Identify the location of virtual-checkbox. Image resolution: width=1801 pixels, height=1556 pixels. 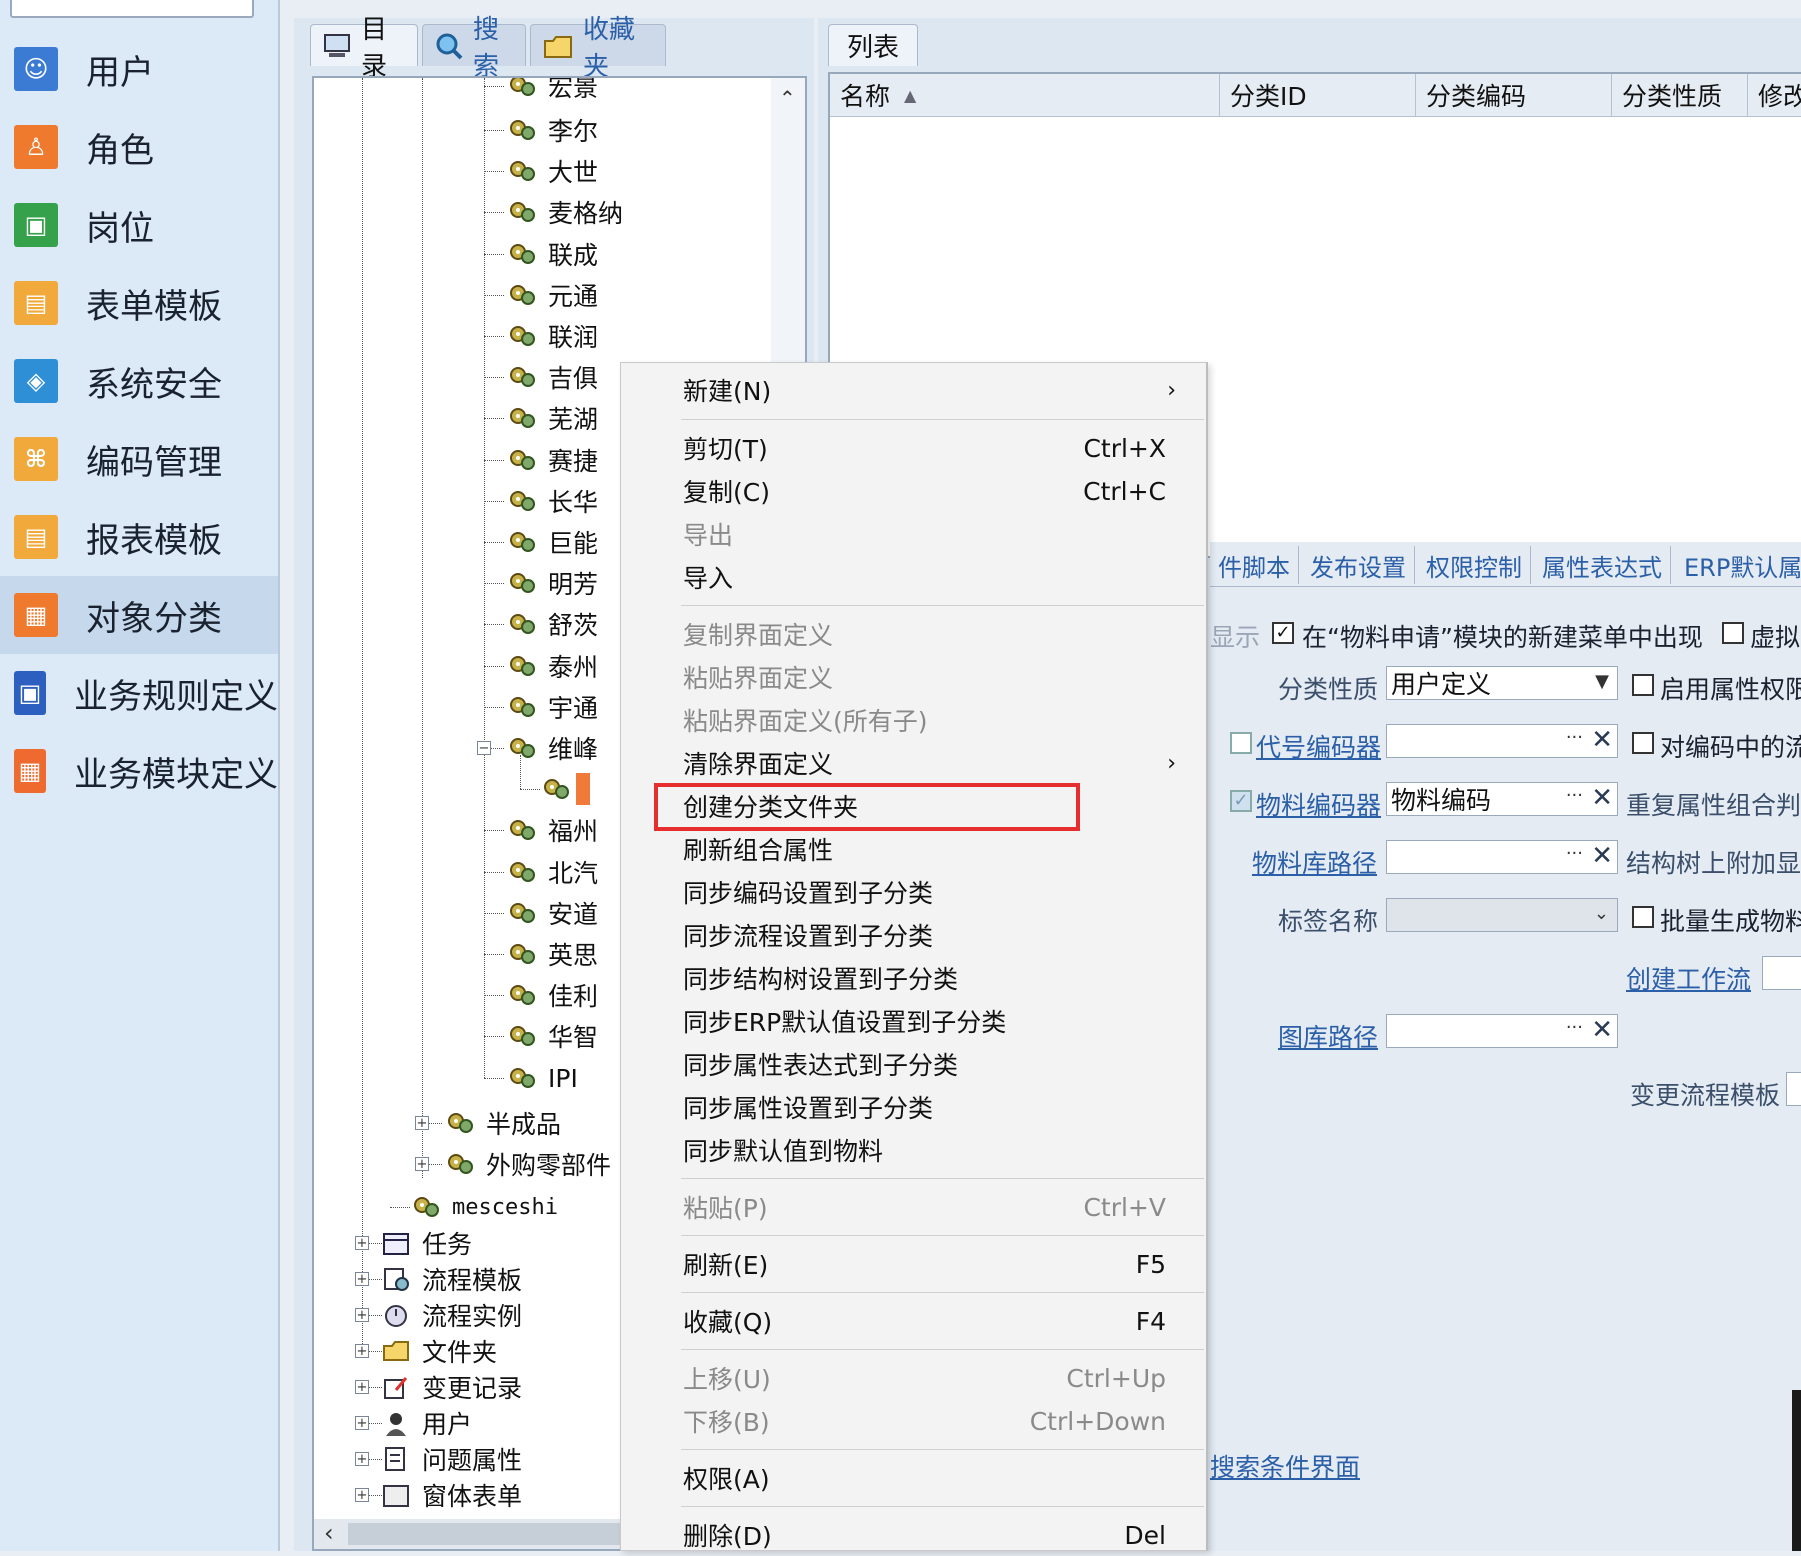
(1733, 633).